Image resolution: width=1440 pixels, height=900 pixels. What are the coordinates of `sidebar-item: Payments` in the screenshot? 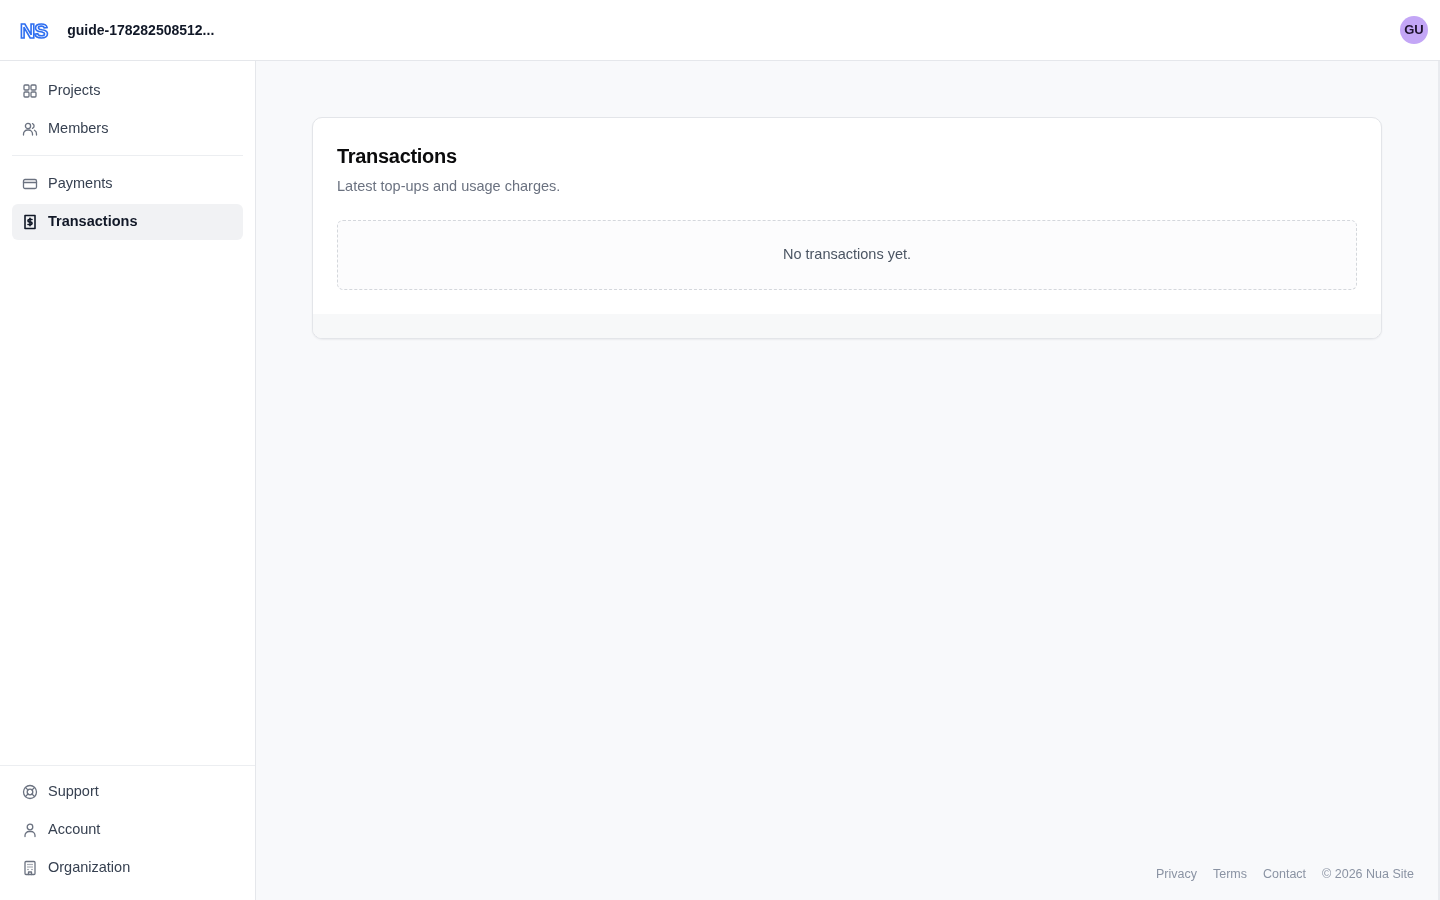 It's located at (127, 184).